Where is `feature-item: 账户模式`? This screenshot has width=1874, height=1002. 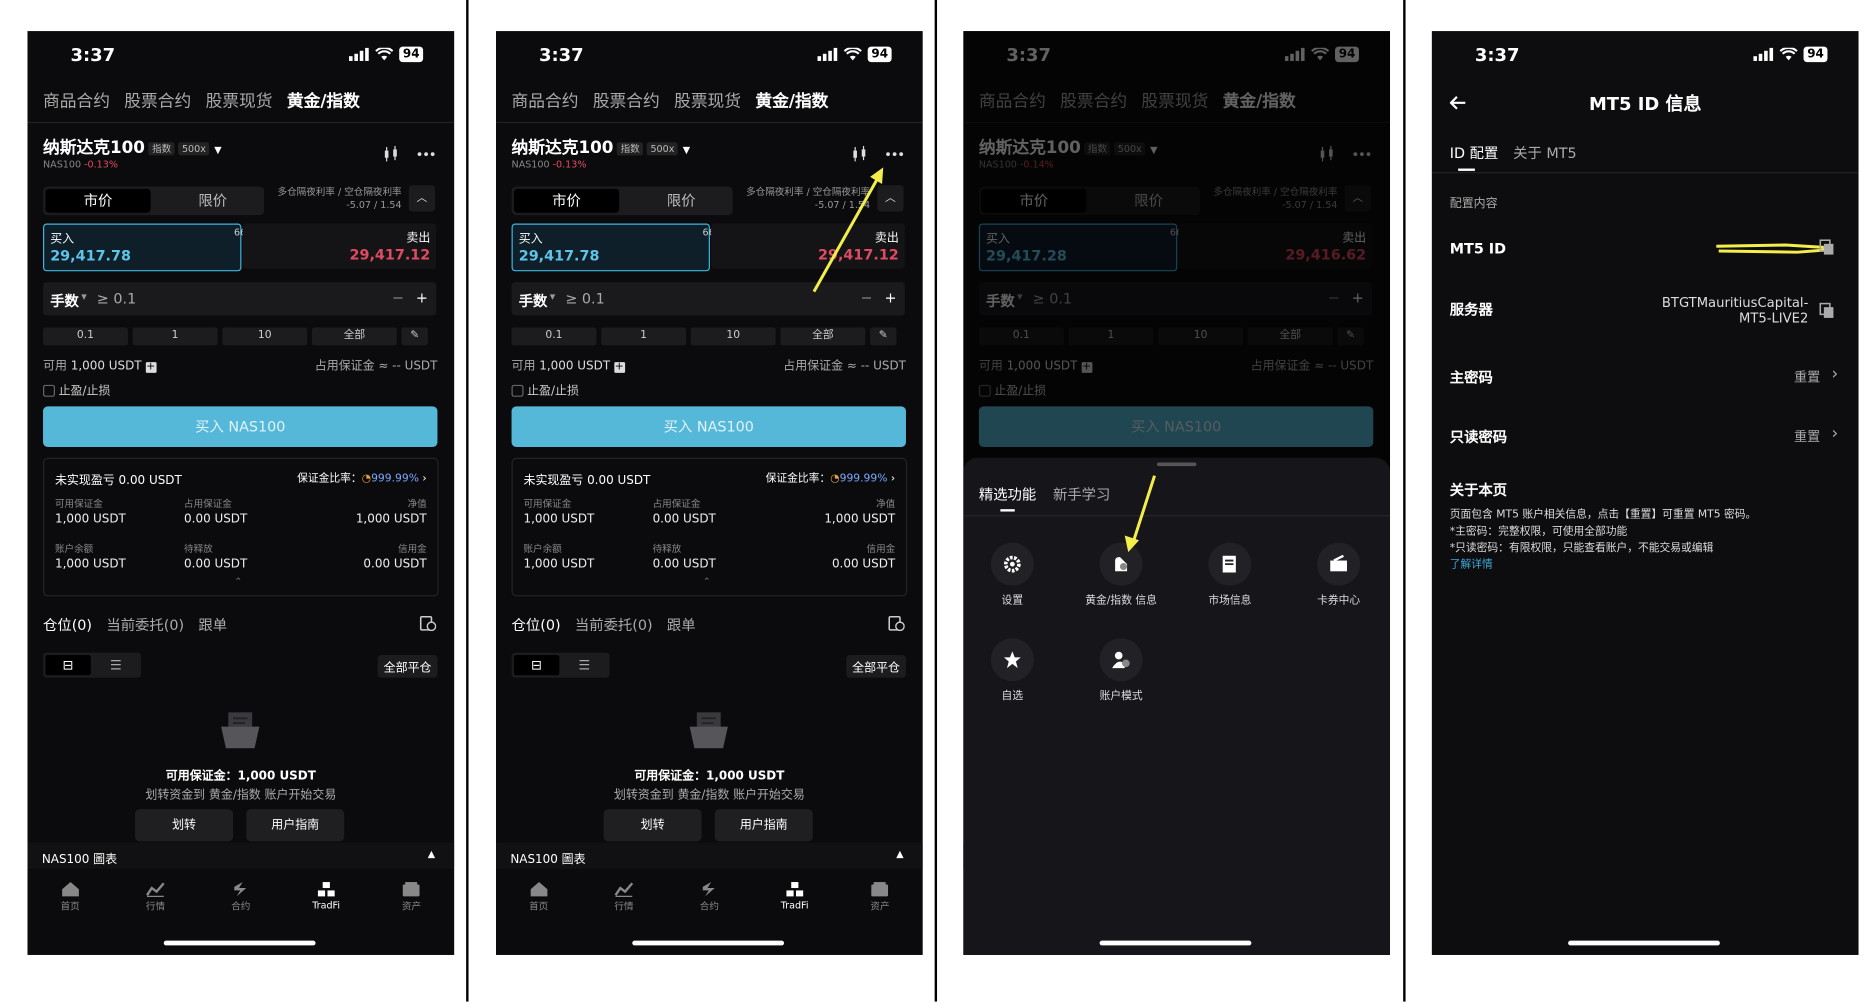
feature-item: 账户模式 is located at coordinates (1121, 670).